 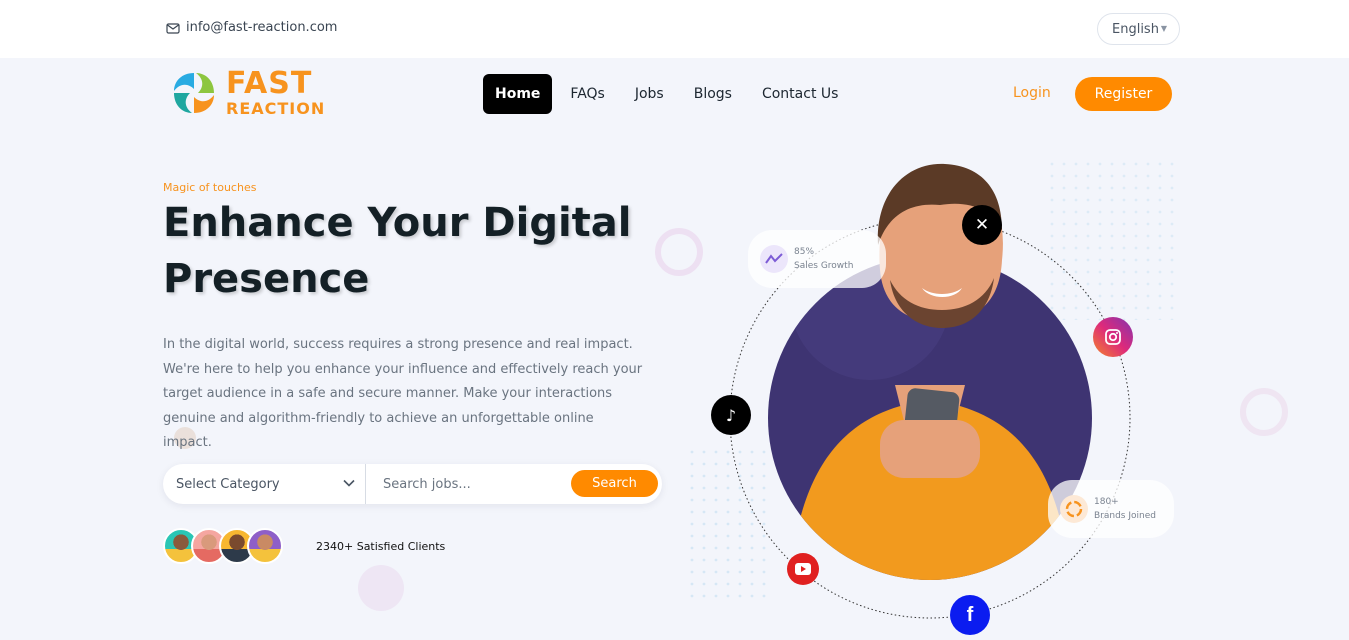 What do you see at coordinates (381, 546) in the screenshot?
I see `clients-count: 2340+ Satisfied Clients` at bounding box center [381, 546].